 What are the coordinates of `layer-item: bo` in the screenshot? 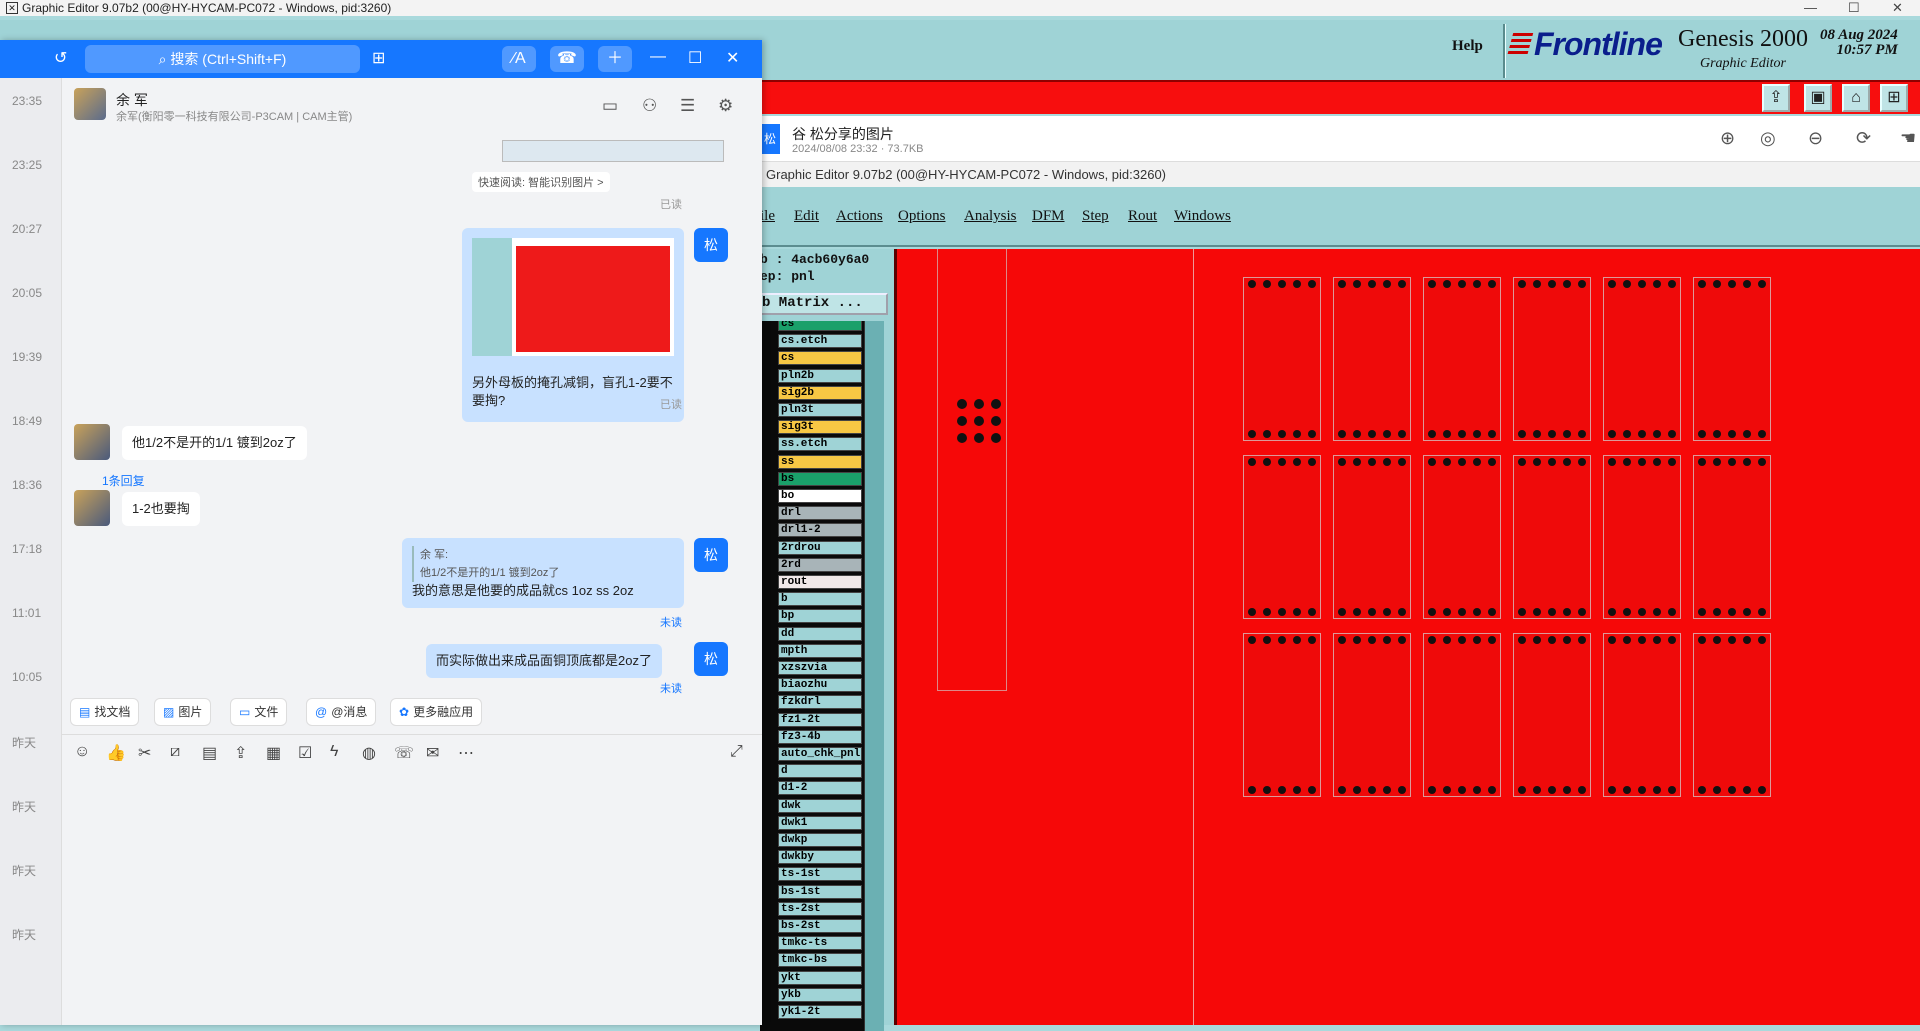 It's located at (820, 496).